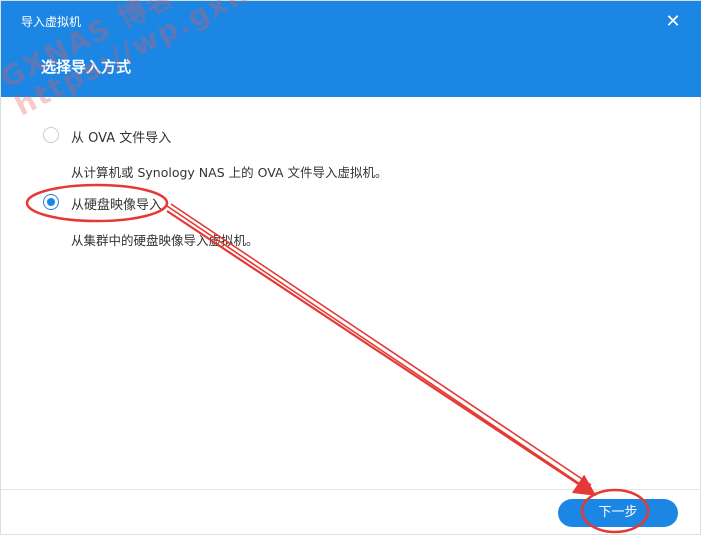 The height and width of the screenshot is (536, 701). What do you see at coordinates (86, 67) in the screenshot?
I see `step-title: 选择导入方式` at bounding box center [86, 67].